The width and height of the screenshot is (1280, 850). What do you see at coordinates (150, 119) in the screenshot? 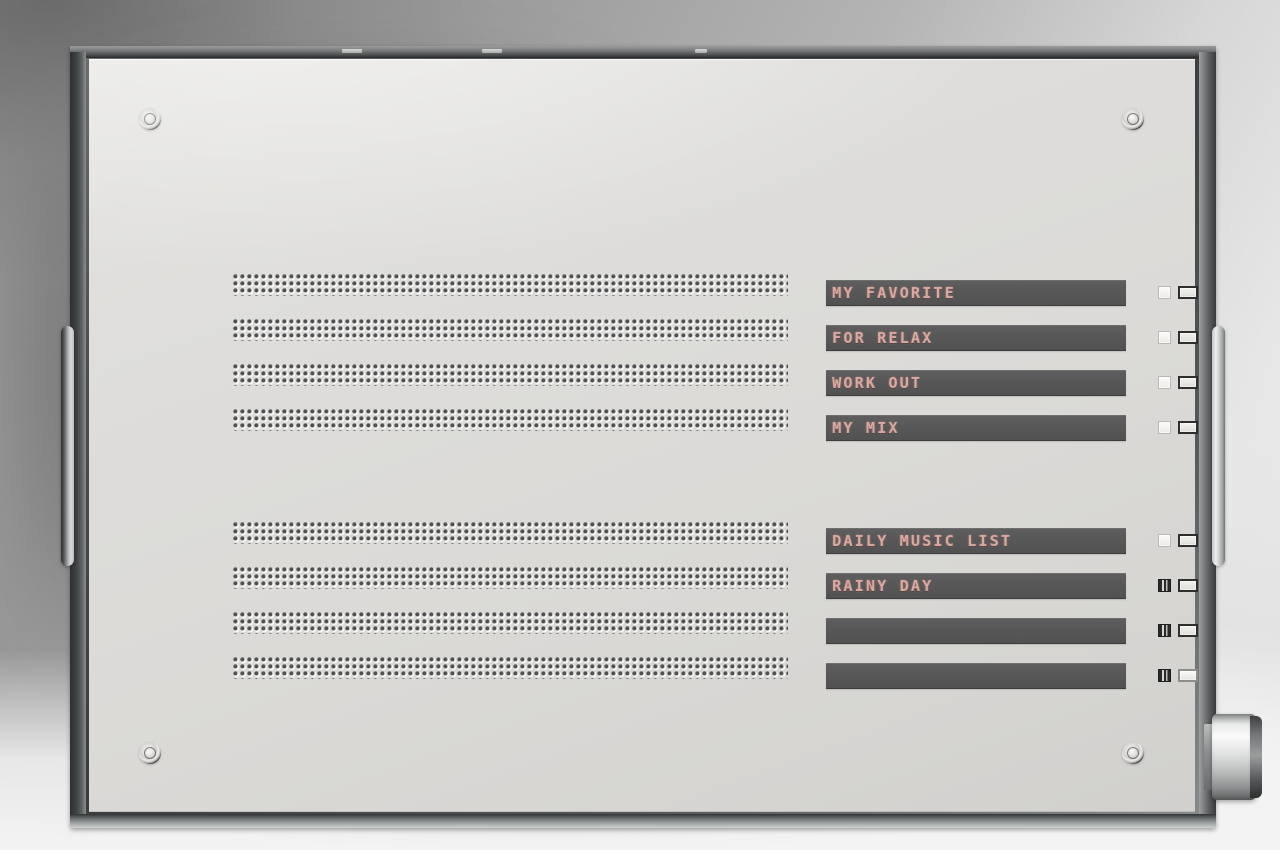
I see `screw-top-left` at bounding box center [150, 119].